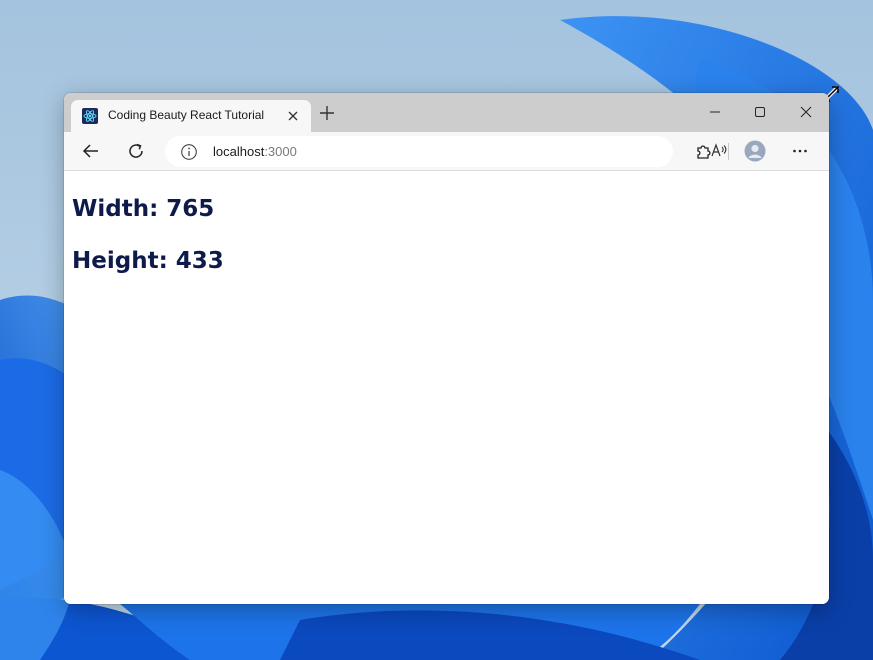  What do you see at coordinates (800, 151) in the screenshot?
I see `more-icon` at bounding box center [800, 151].